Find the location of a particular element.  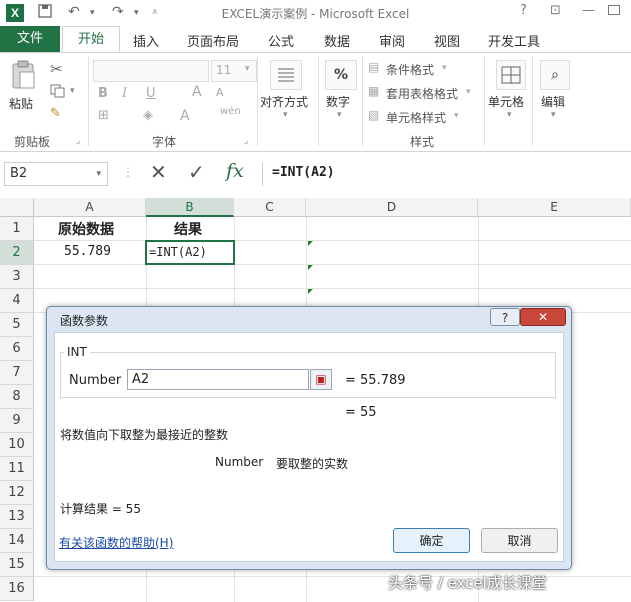

find-binoculars-icon: ⌕ is located at coordinates (555, 75).